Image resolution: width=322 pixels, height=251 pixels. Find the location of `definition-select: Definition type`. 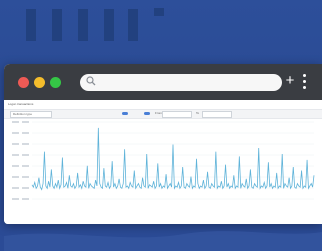

definition-select: Definition type is located at coordinates (31, 114).